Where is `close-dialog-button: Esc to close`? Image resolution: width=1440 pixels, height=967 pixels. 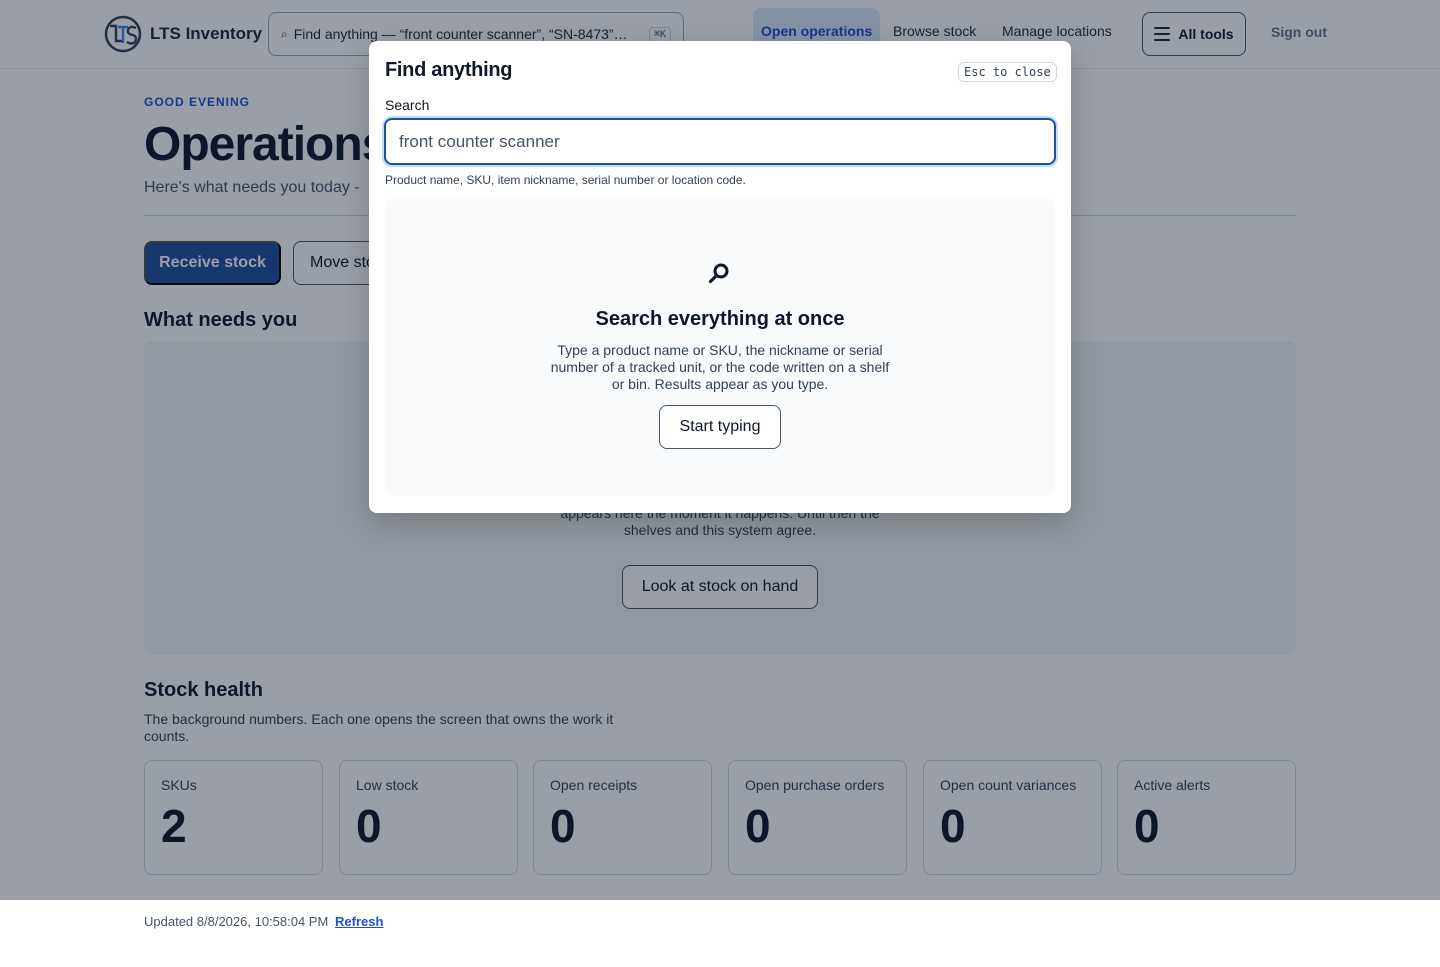
close-dialog-button: Esc to close is located at coordinates (1007, 72).